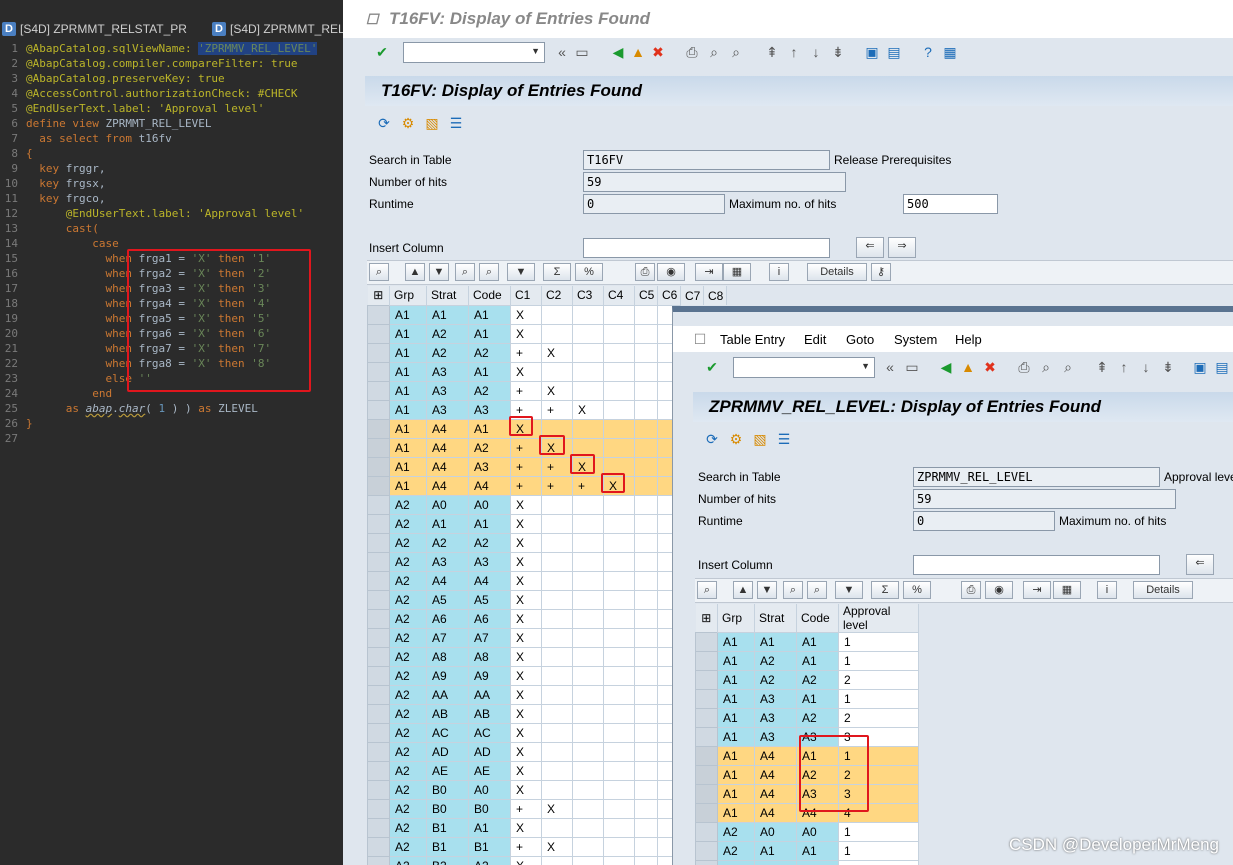 Image resolution: width=1233 pixels, height=865 pixels. I want to click on column-header: C7, so click(692, 295).